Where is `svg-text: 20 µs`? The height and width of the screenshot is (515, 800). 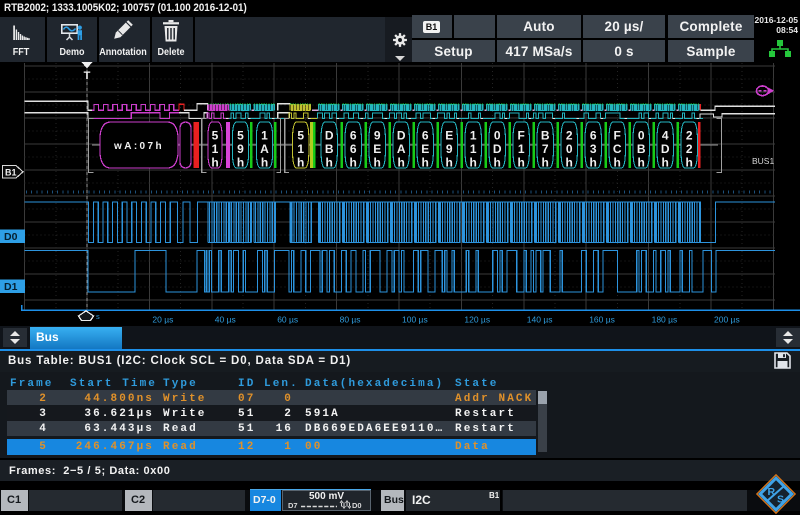 svg-text: 20 µs is located at coordinates (162, 320).